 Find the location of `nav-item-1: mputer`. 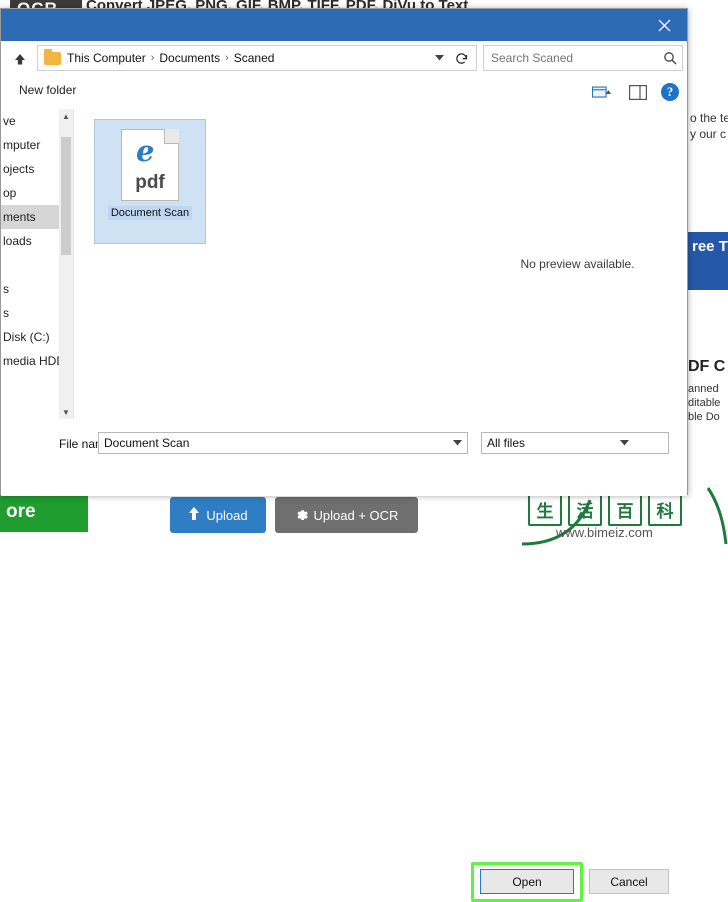

nav-item-1: mputer is located at coordinates (30, 145).